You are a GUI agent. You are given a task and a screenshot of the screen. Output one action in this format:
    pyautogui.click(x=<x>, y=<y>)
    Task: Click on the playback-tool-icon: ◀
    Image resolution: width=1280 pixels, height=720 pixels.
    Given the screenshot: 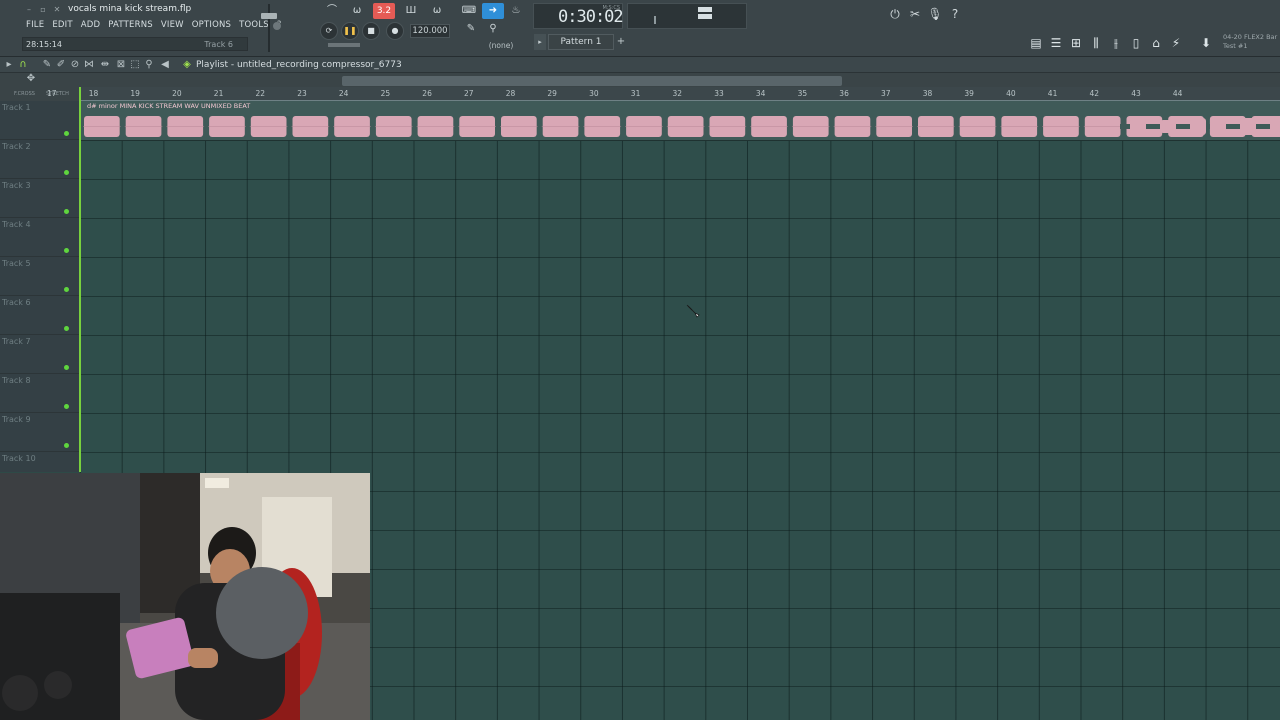 What is the action you would take?
    pyautogui.click(x=165, y=65)
    